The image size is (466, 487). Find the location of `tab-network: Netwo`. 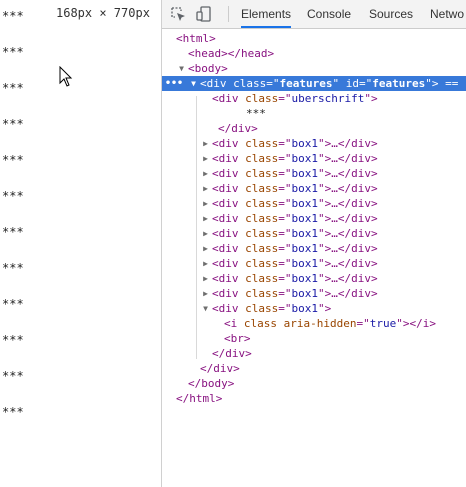

tab-network: Netwo is located at coordinates (447, 14).